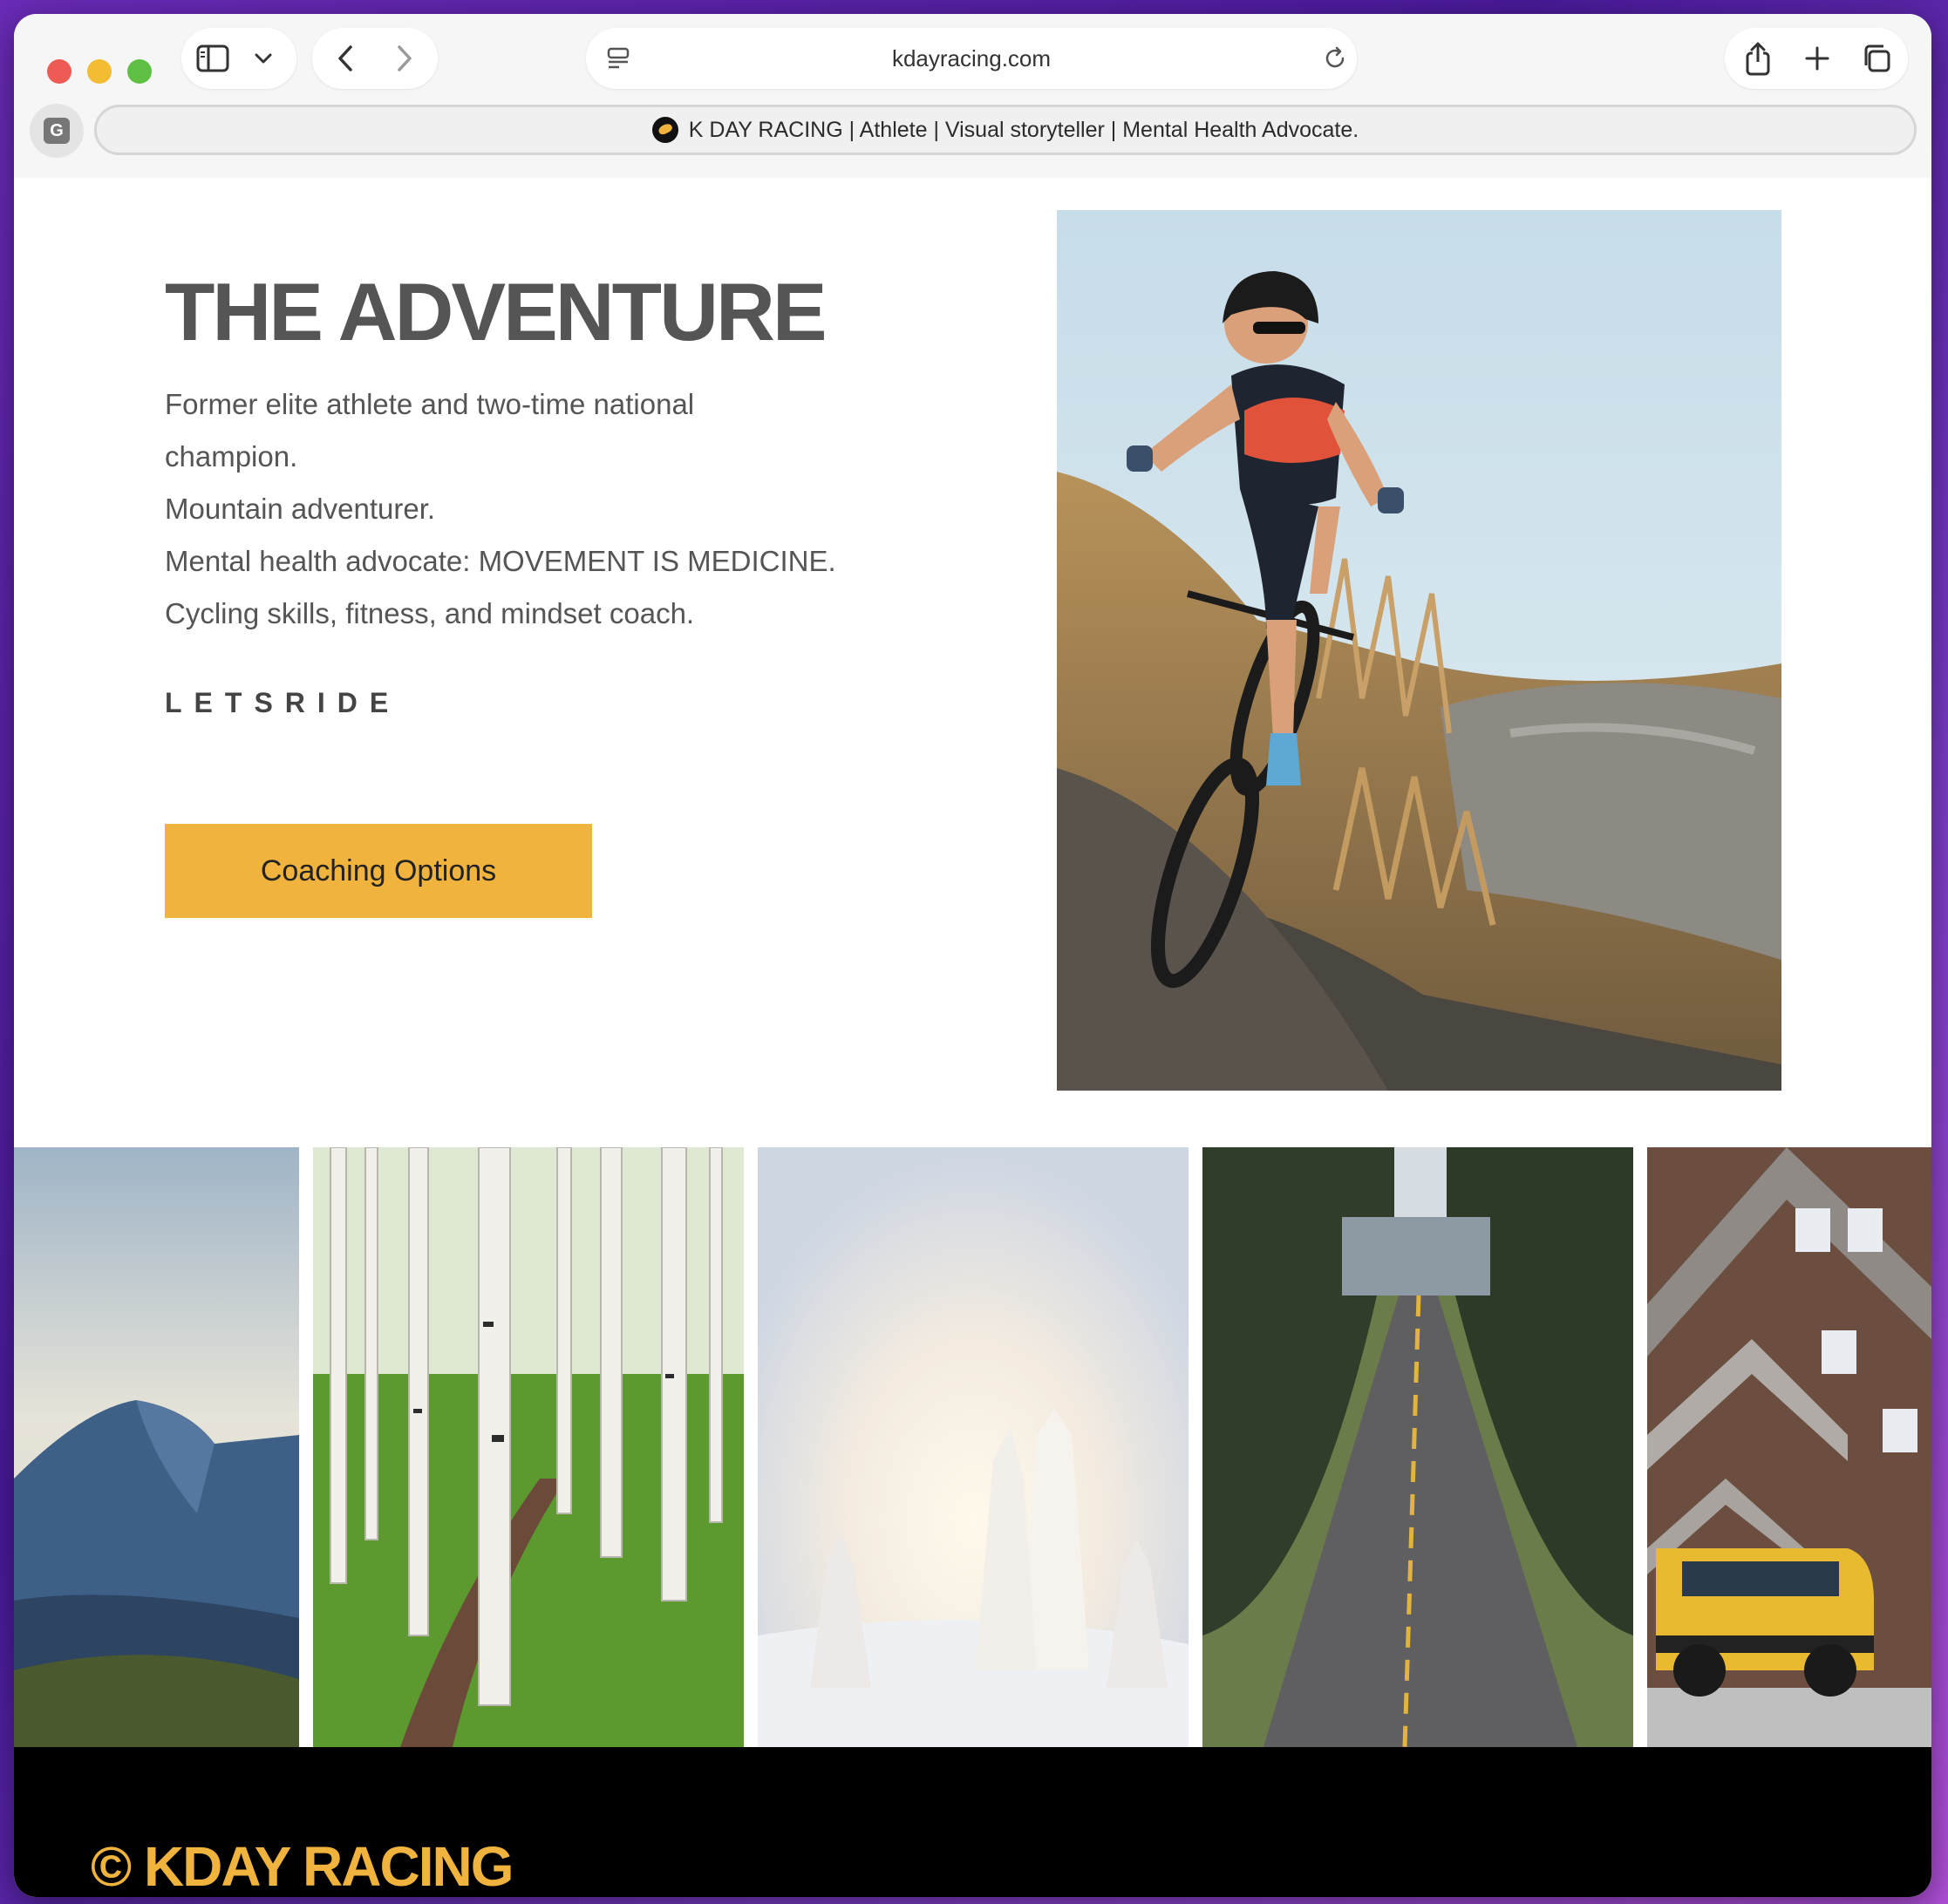 Image resolution: width=1948 pixels, height=1904 pixels. What do you see at coordinates (973, 1822) in the screenshot?
I see `site-footer: © KDAY RACING` at bounding box center [973, 1822].